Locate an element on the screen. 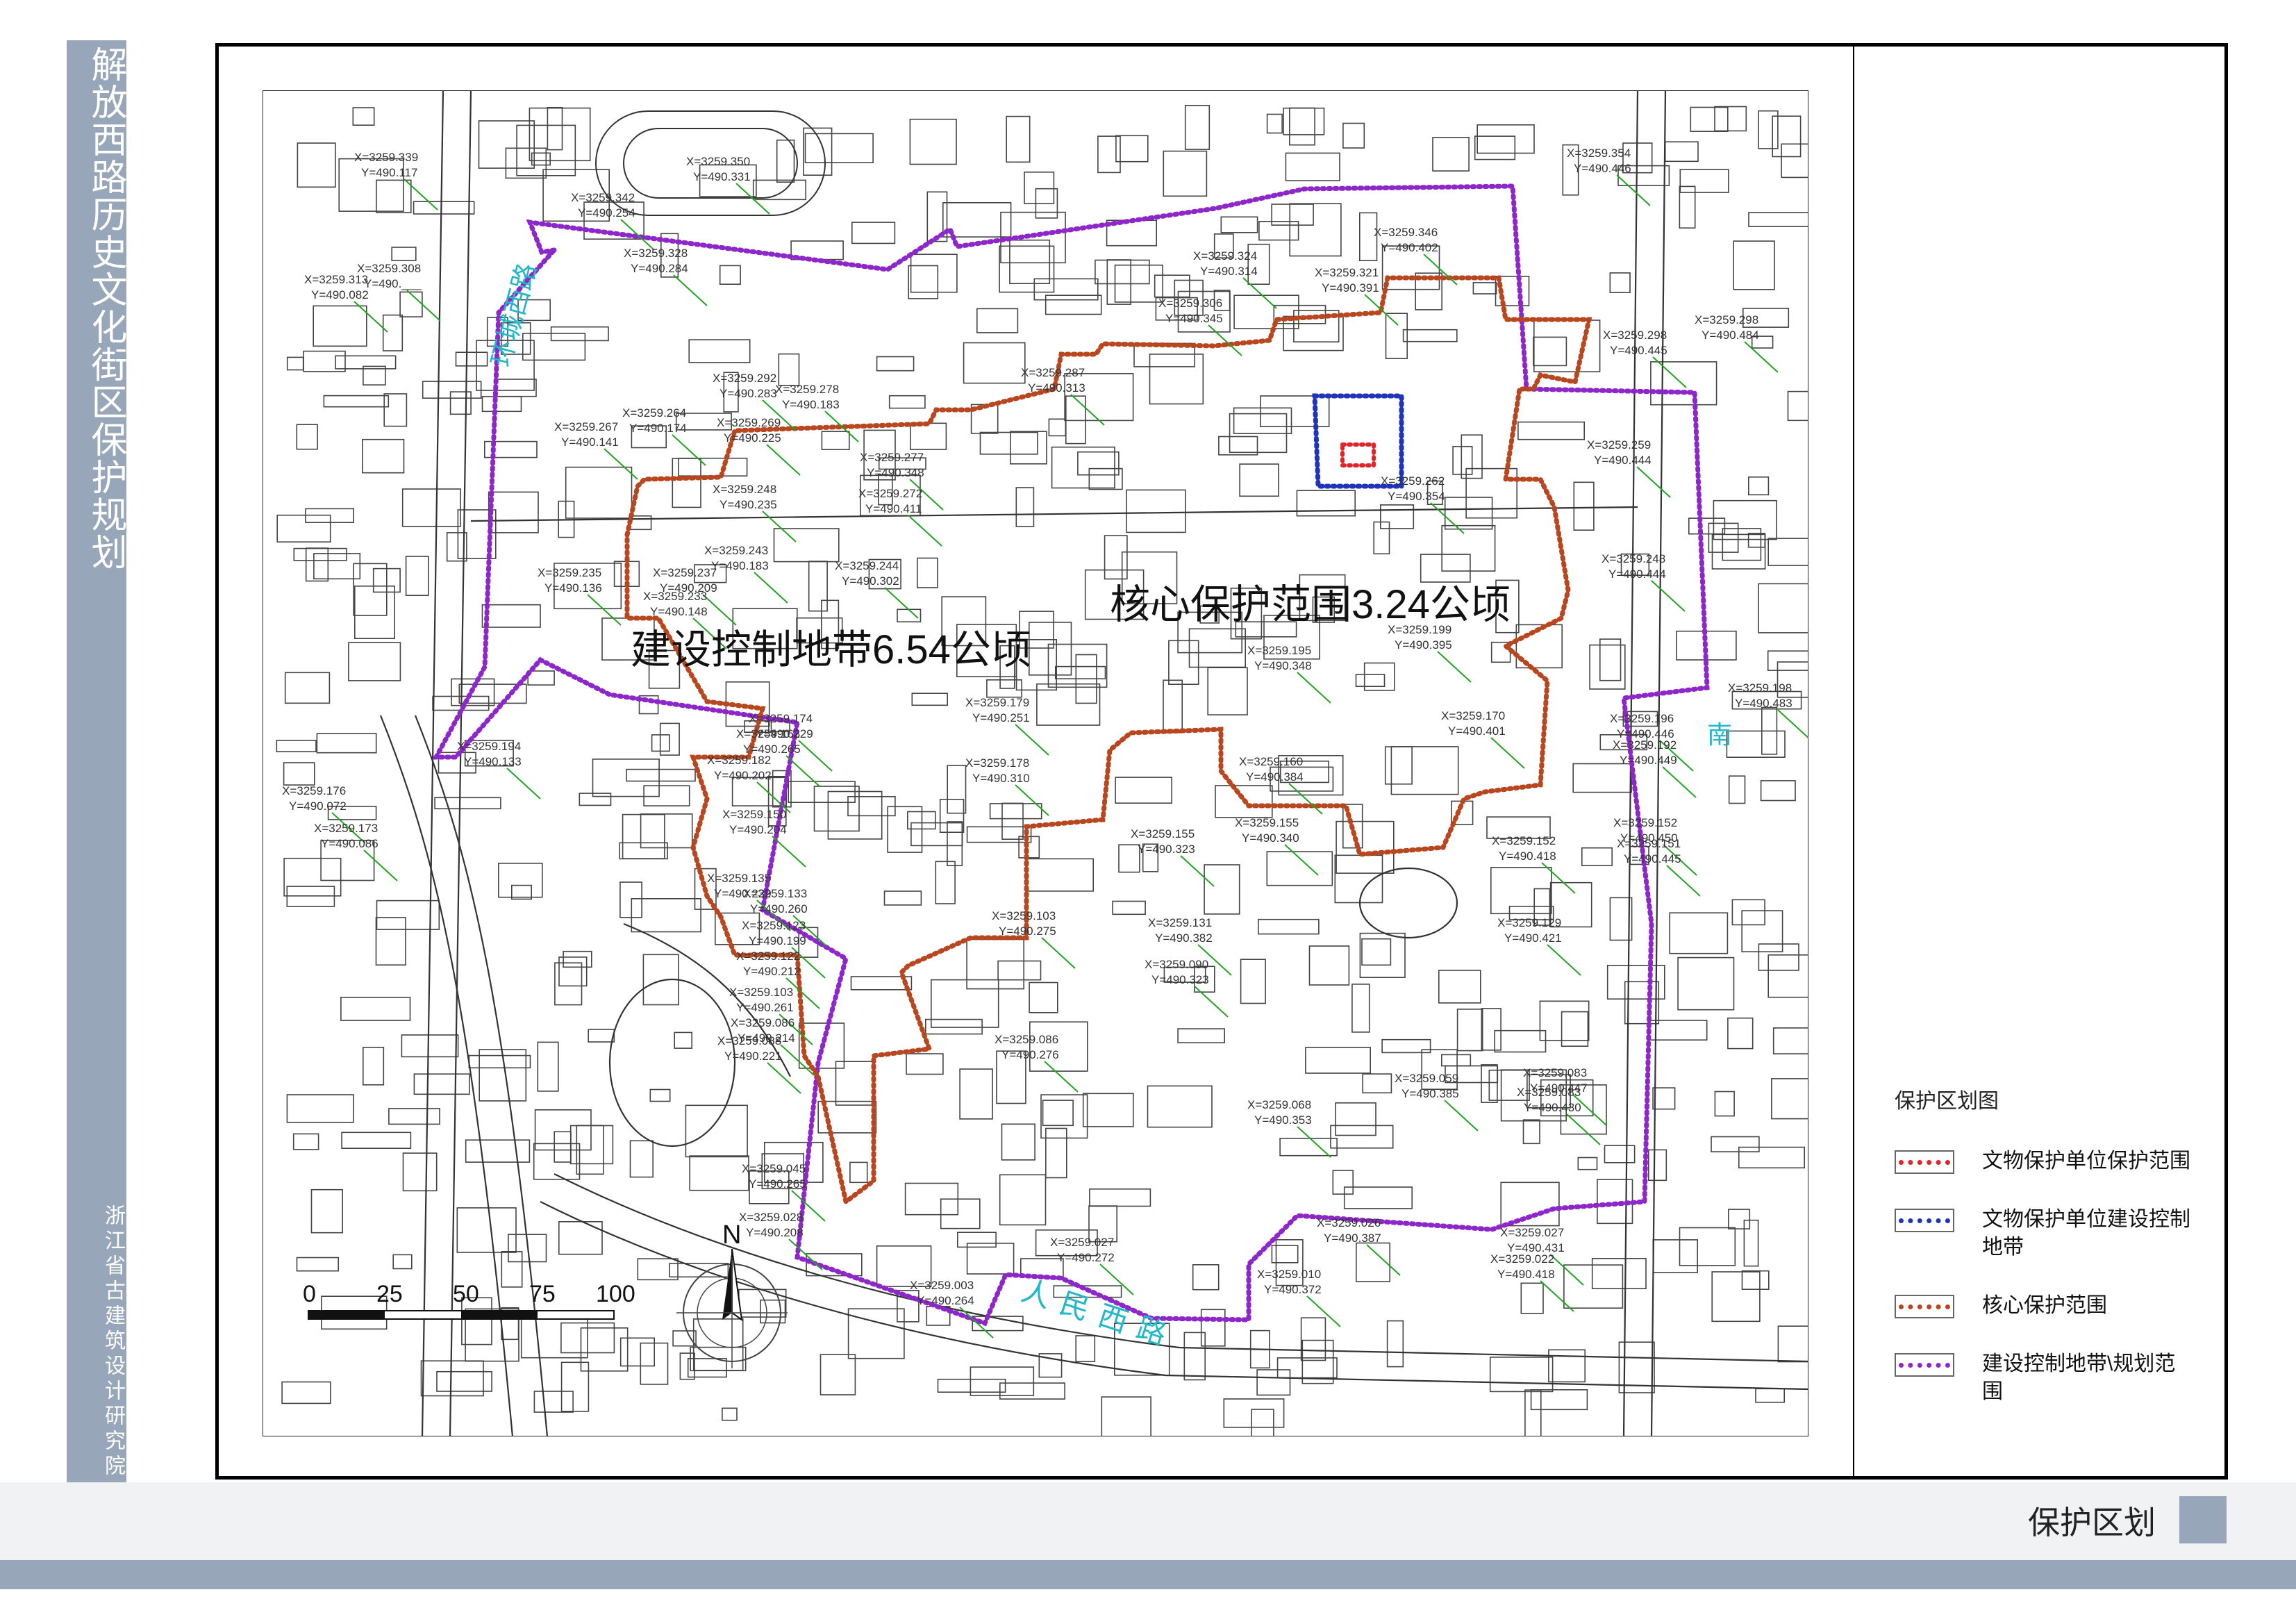 This screenshot has height=1624, width=2296. coordinate-x: X=3259.152 is located at coordinates (1645, 823).